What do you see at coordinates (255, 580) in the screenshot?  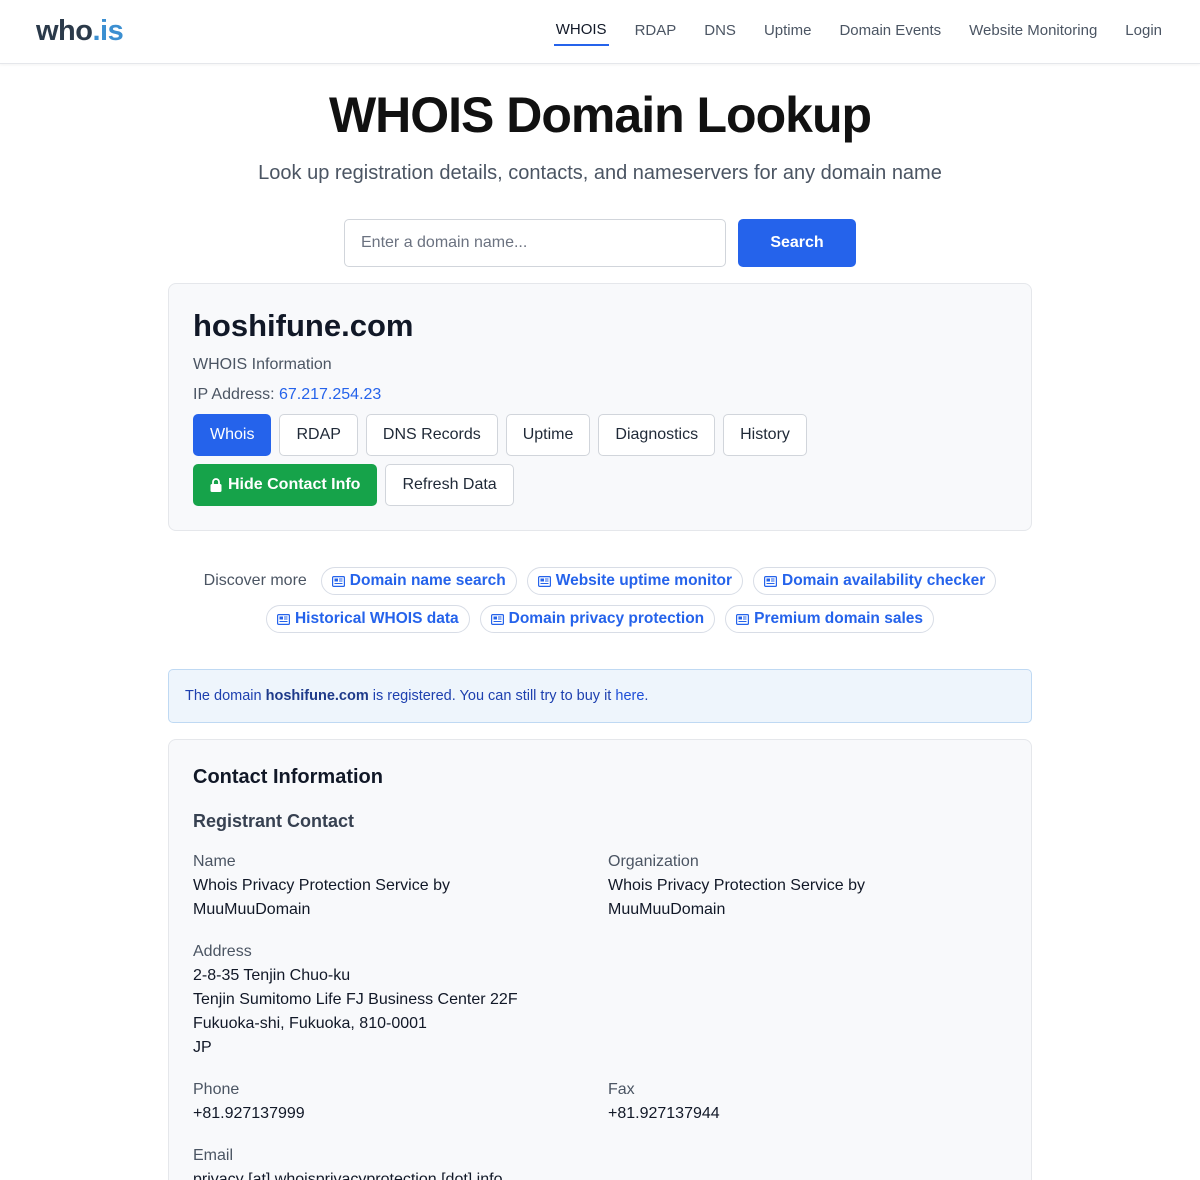 I see `discover-more-label: Discover more` at bounding box center [255, 580].